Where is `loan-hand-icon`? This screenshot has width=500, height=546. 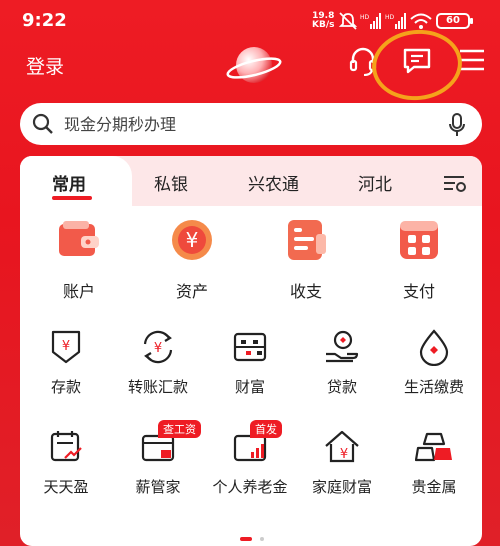
loan-hand-icon is located at coordinates (342, 346).